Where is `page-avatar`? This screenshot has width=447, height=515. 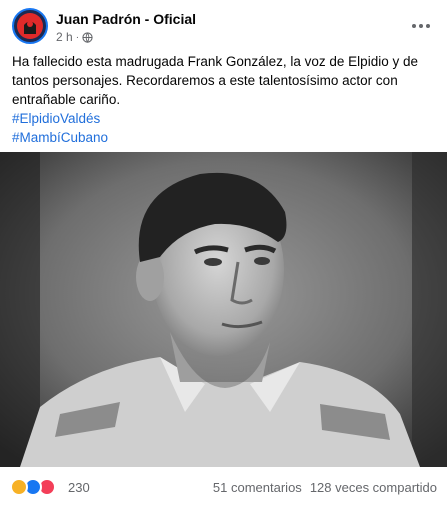
page-avatar is located at coordinates (30, 26).